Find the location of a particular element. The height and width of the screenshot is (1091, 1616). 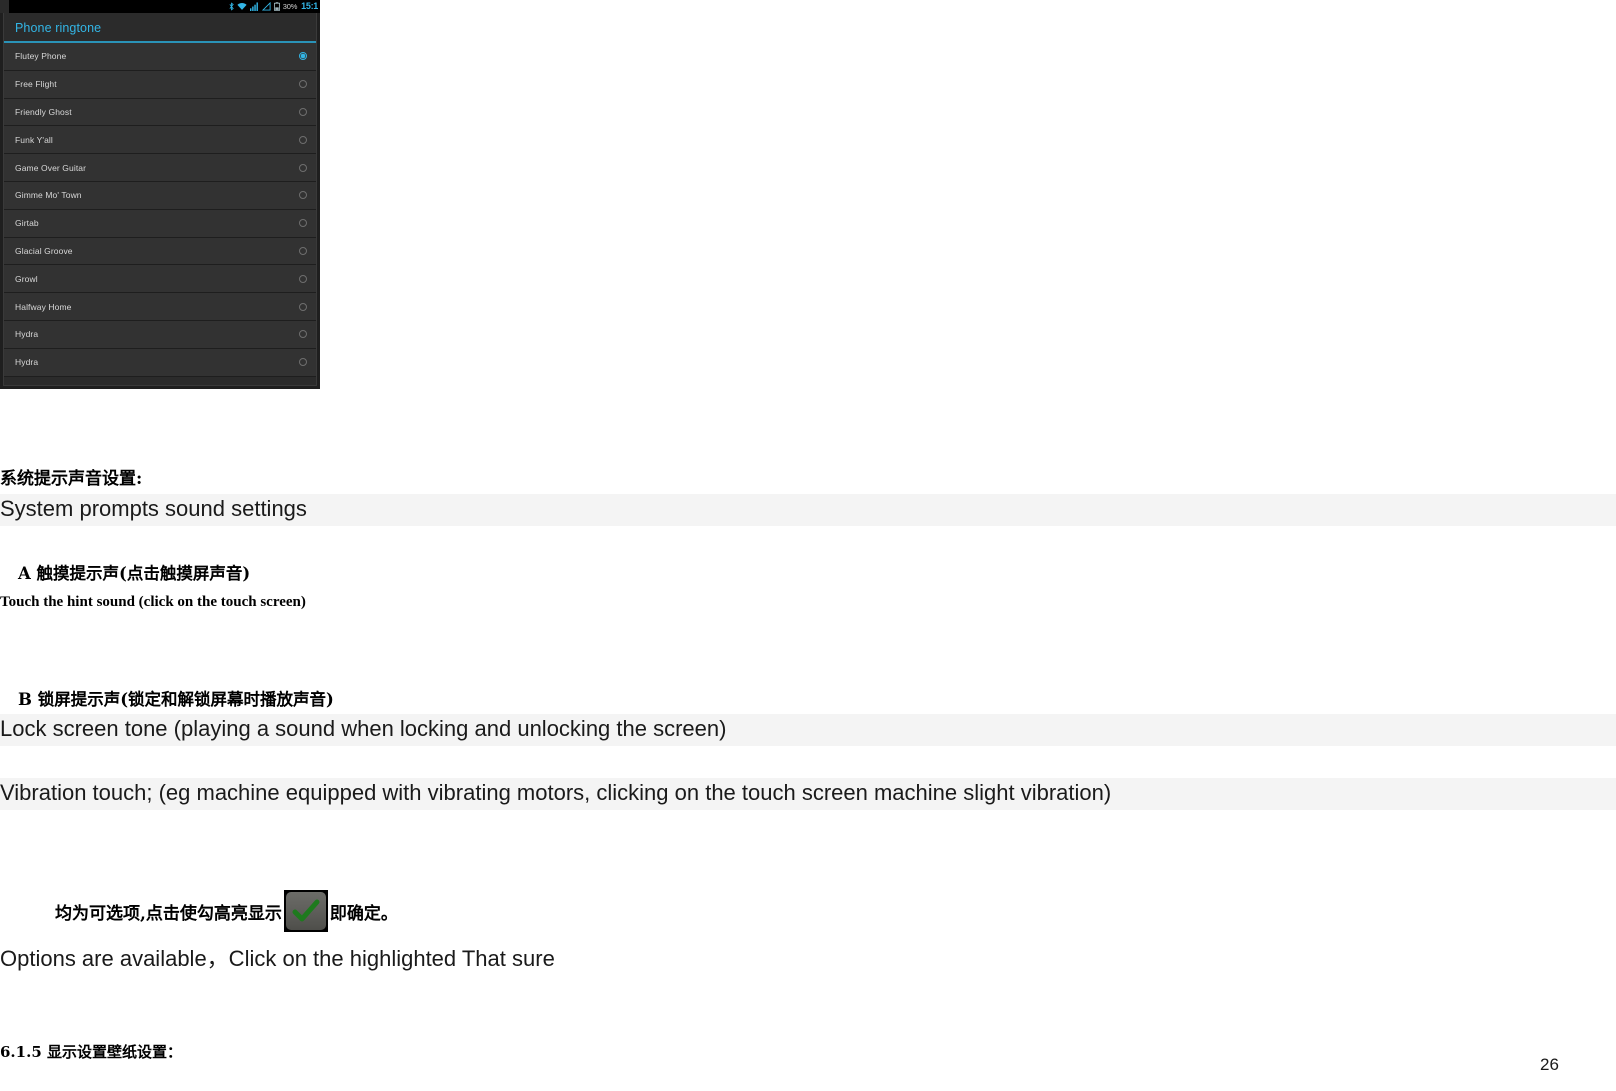

radio-button-selected is located at coordinates (303, 56).